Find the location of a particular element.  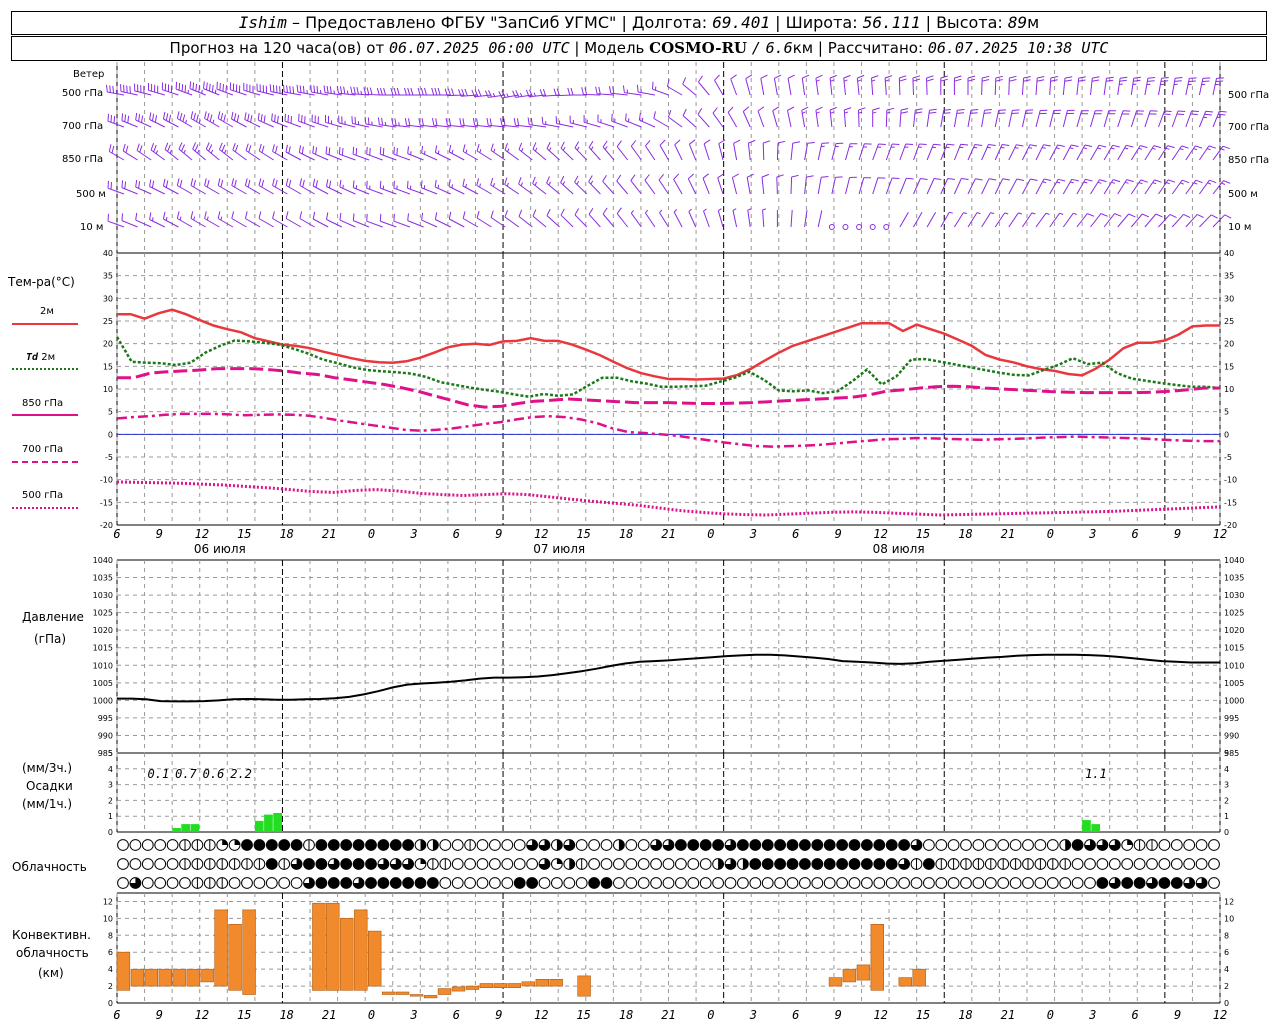

temp-ytick-left: -10 is located at coordinates (106, 480).